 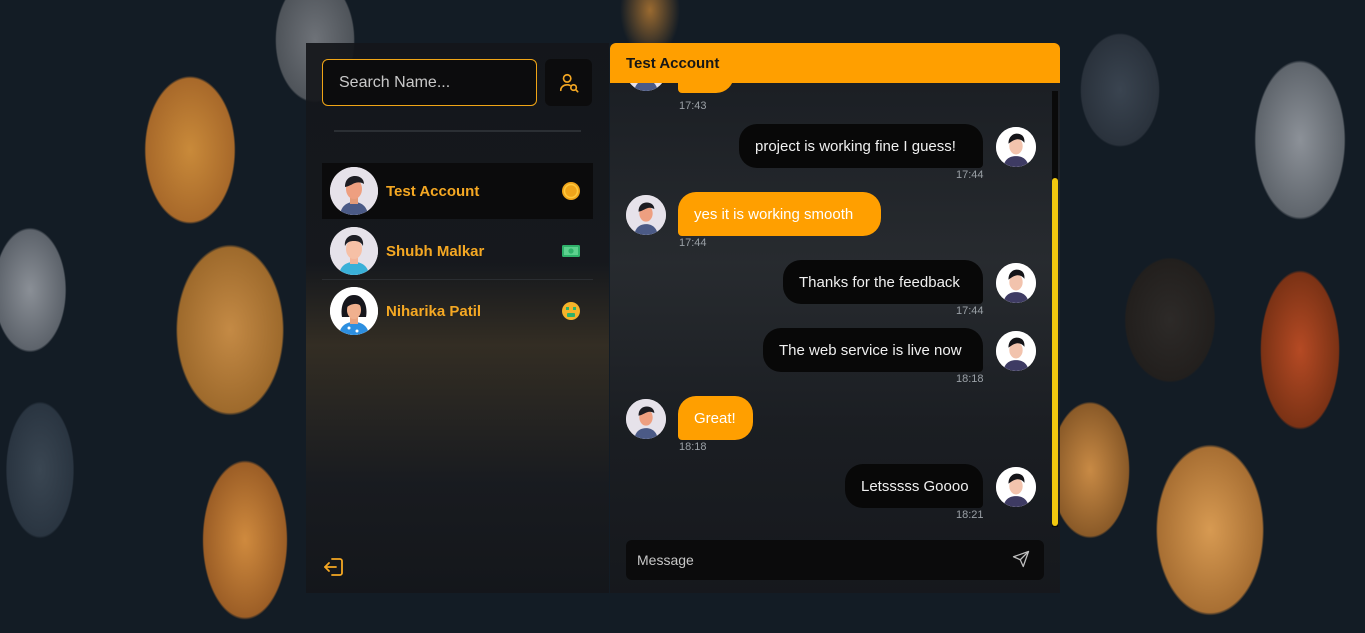 What do you see at coordinates (433, 191) in the screenshot?
I see `contact-name: Test Account` at bounding box center [433, 191].